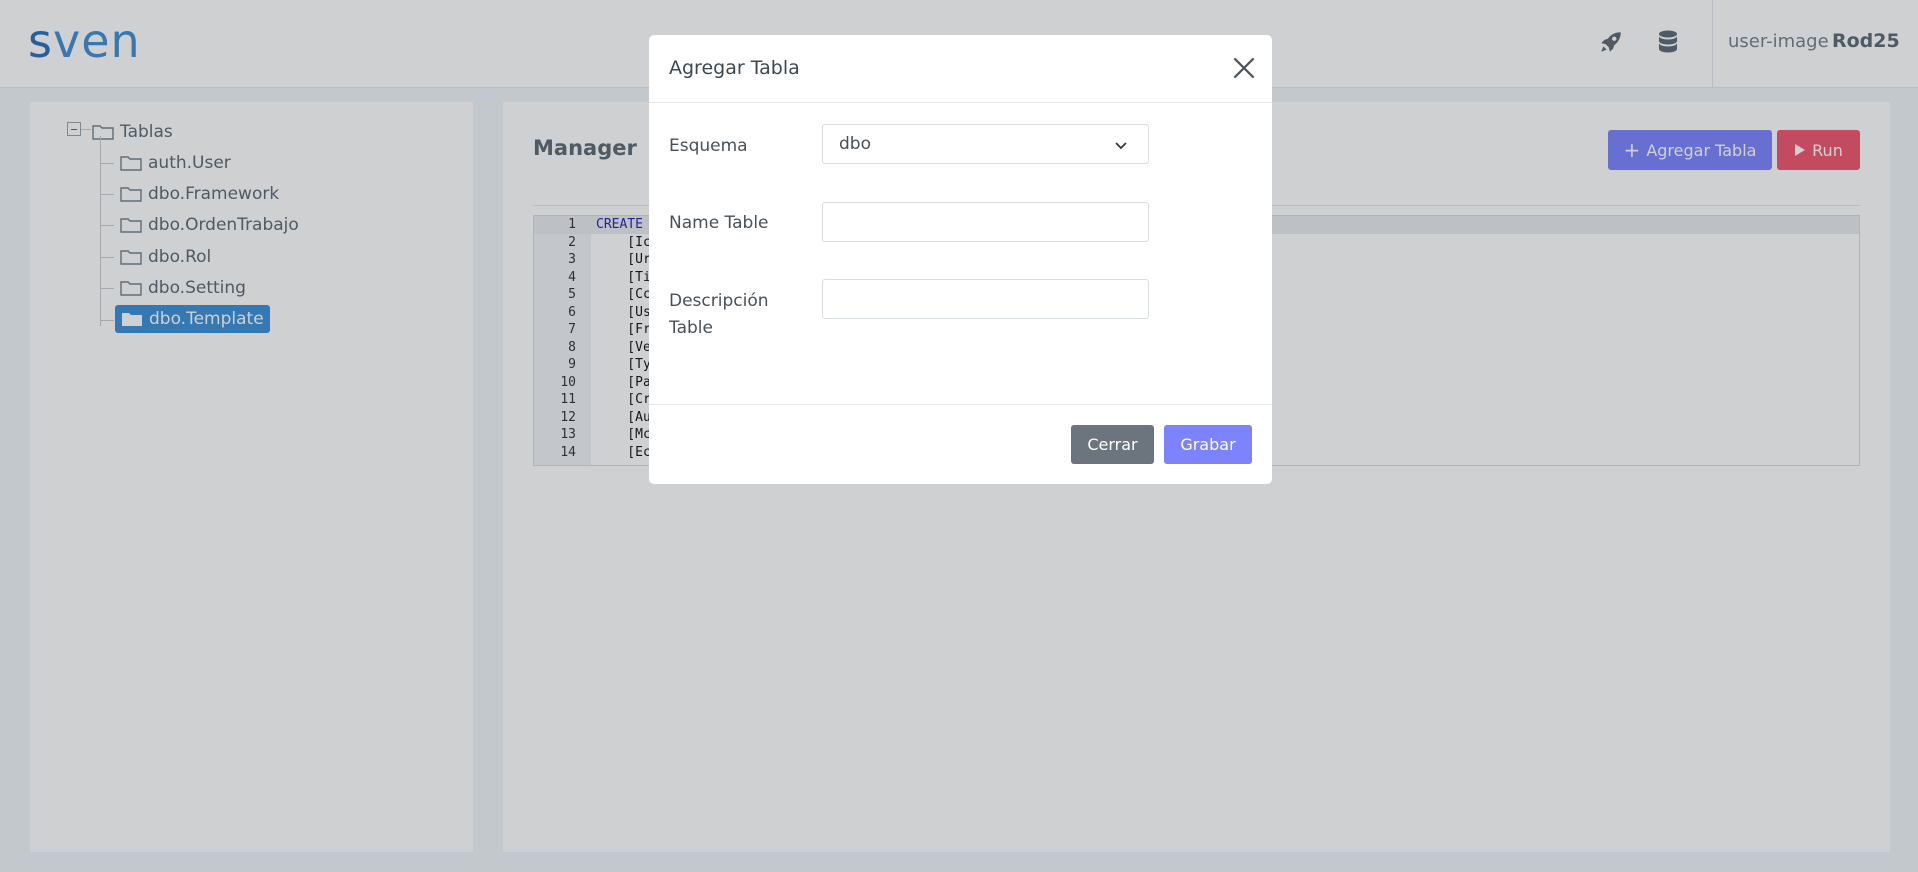 This screenshot has width=1918, height=872. What do you see at coordinates (960, 444) in the screenshot?
I see `modal-footer: Cerrar Grabar` at bounding box center [960, 444].